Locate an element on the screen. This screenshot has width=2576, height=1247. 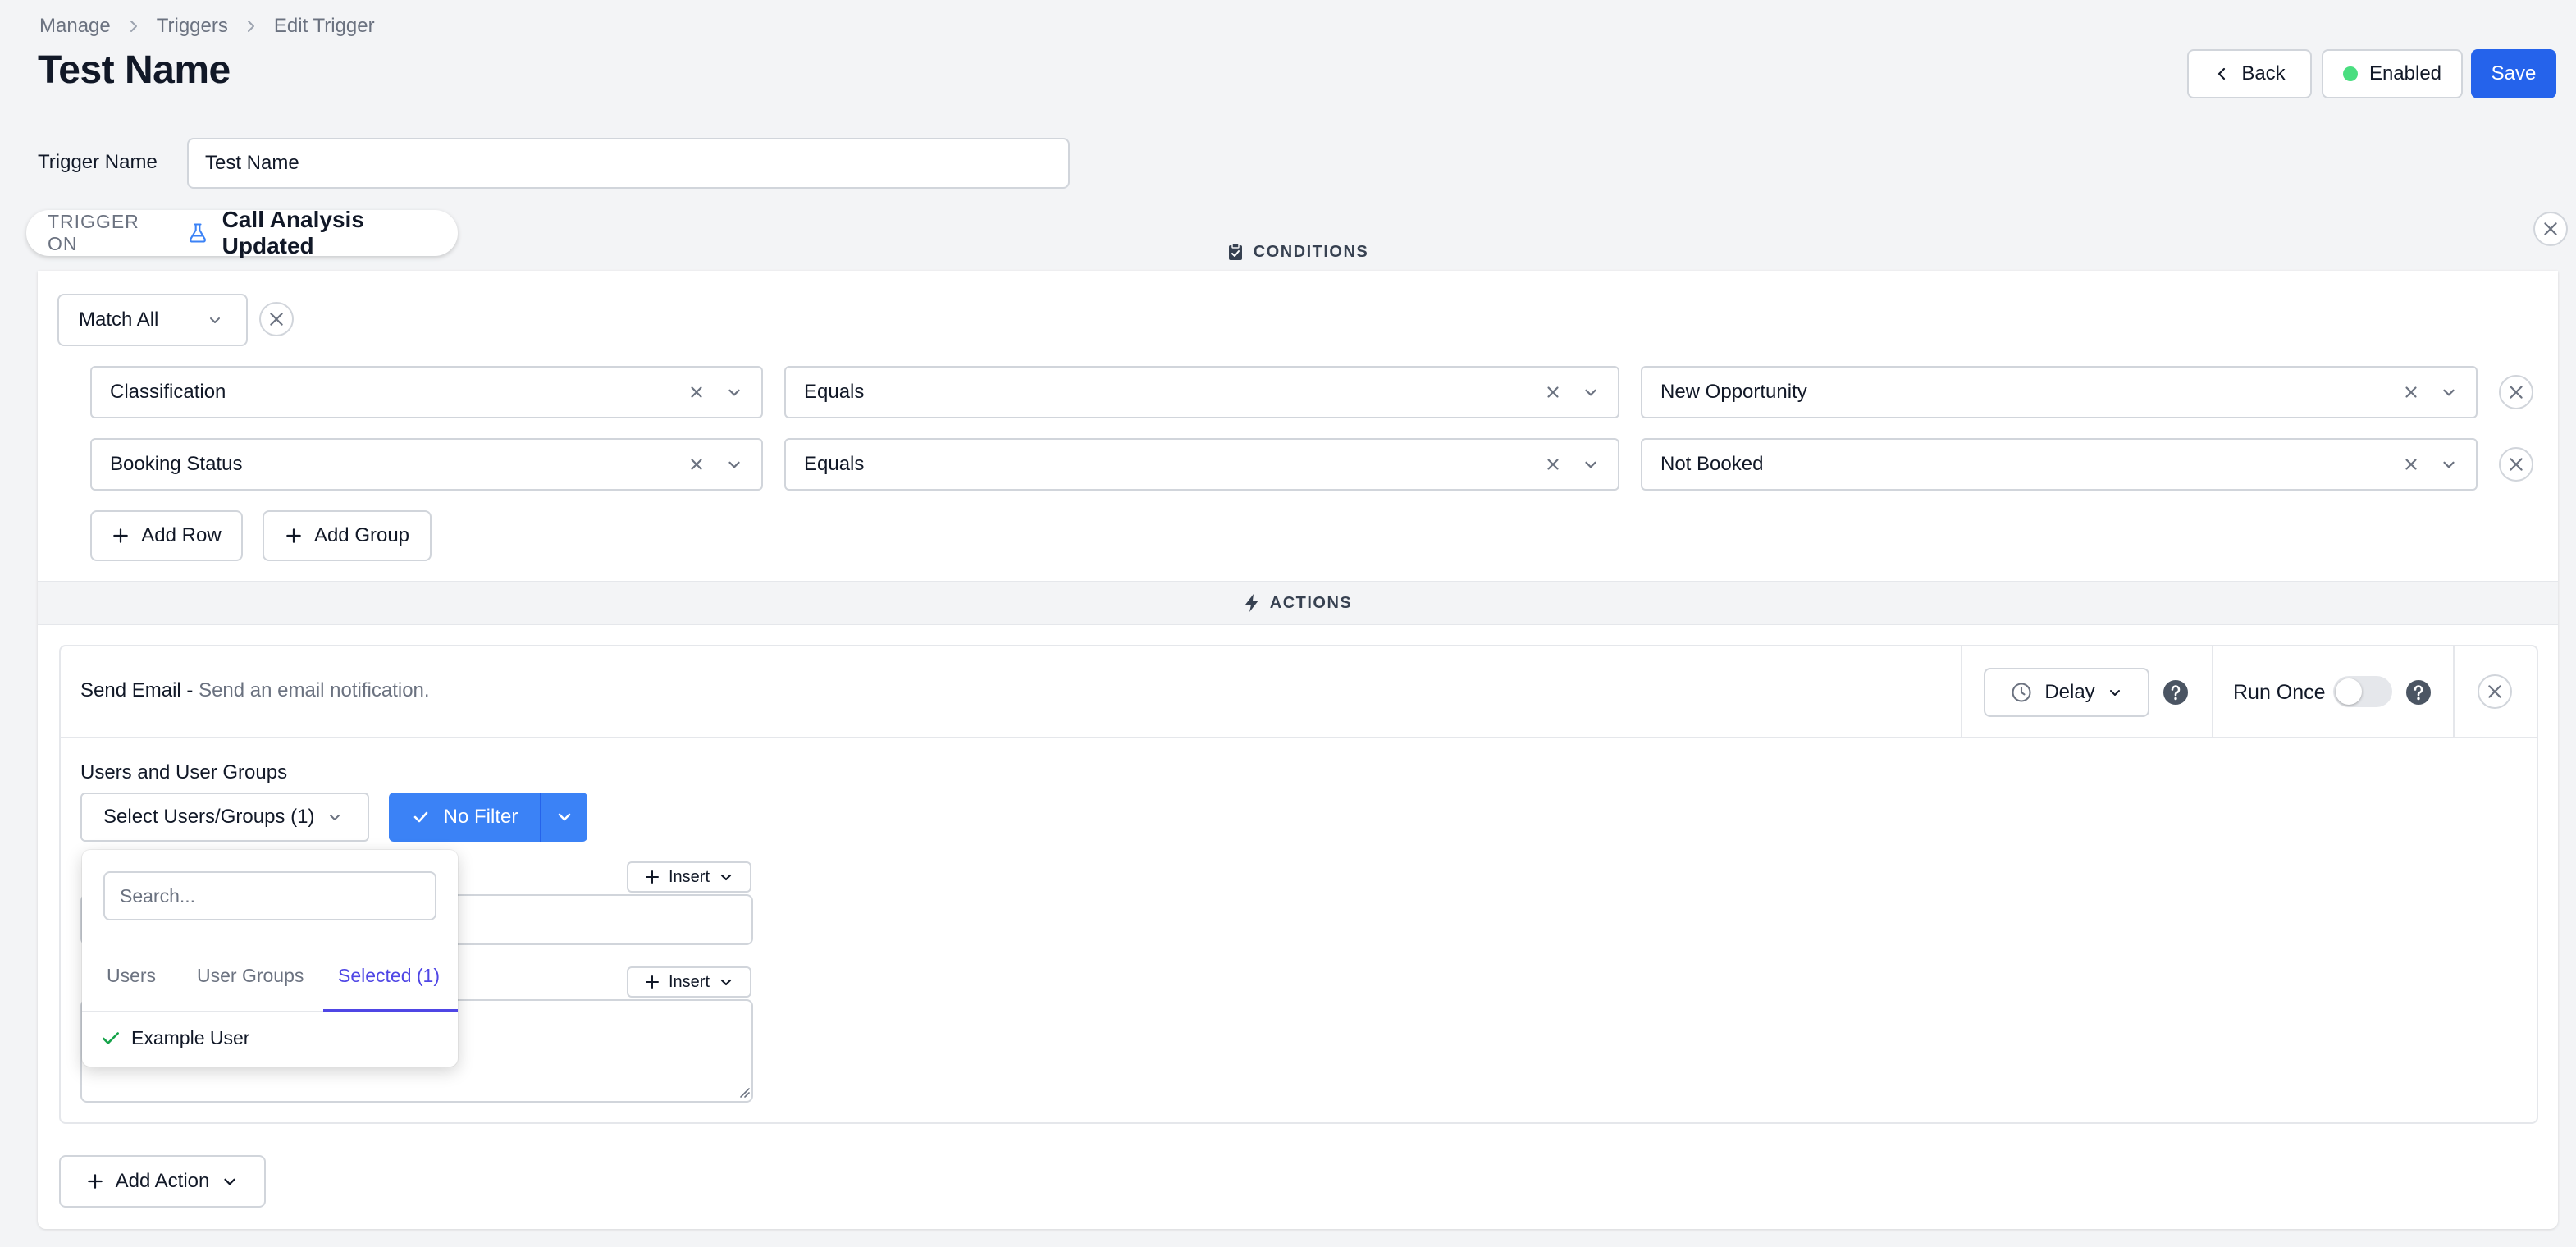
remove-group-button is located at coordinates (276, 319).